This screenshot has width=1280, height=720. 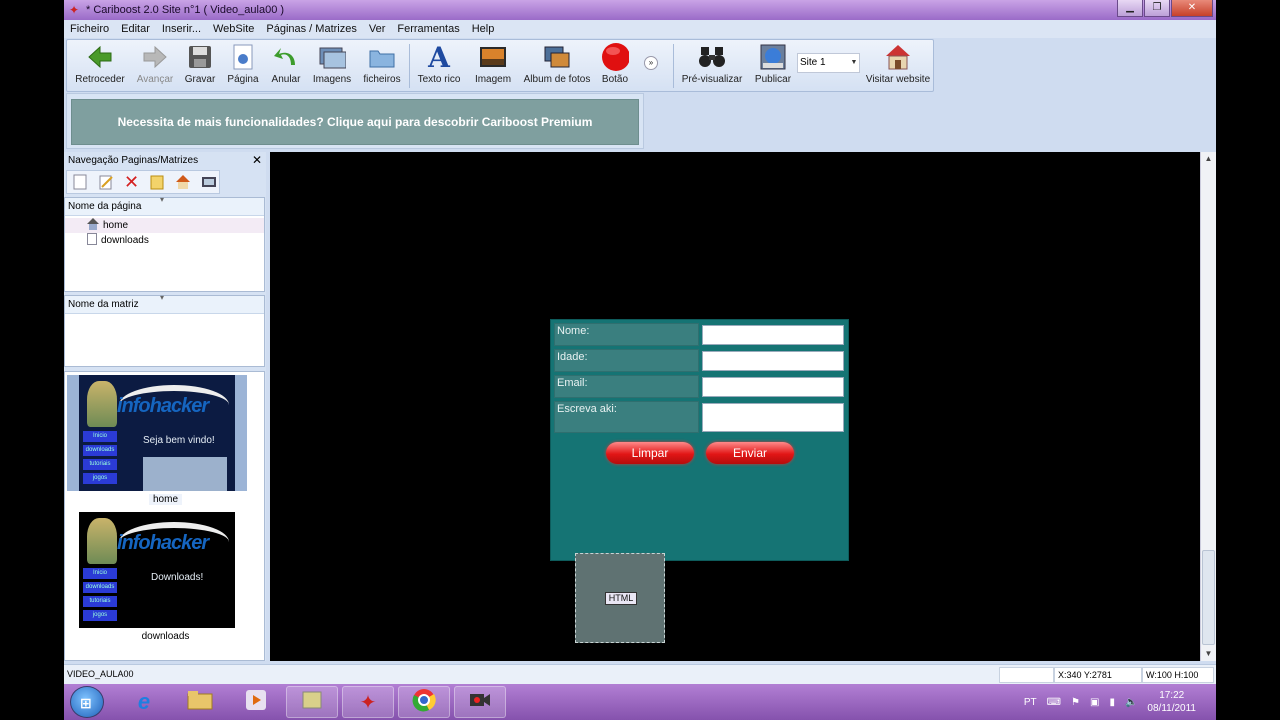 What do you see at coordinates (620, 598) in the screenshot?
I see `html-block: HTML` at bounding box center [620, 598].